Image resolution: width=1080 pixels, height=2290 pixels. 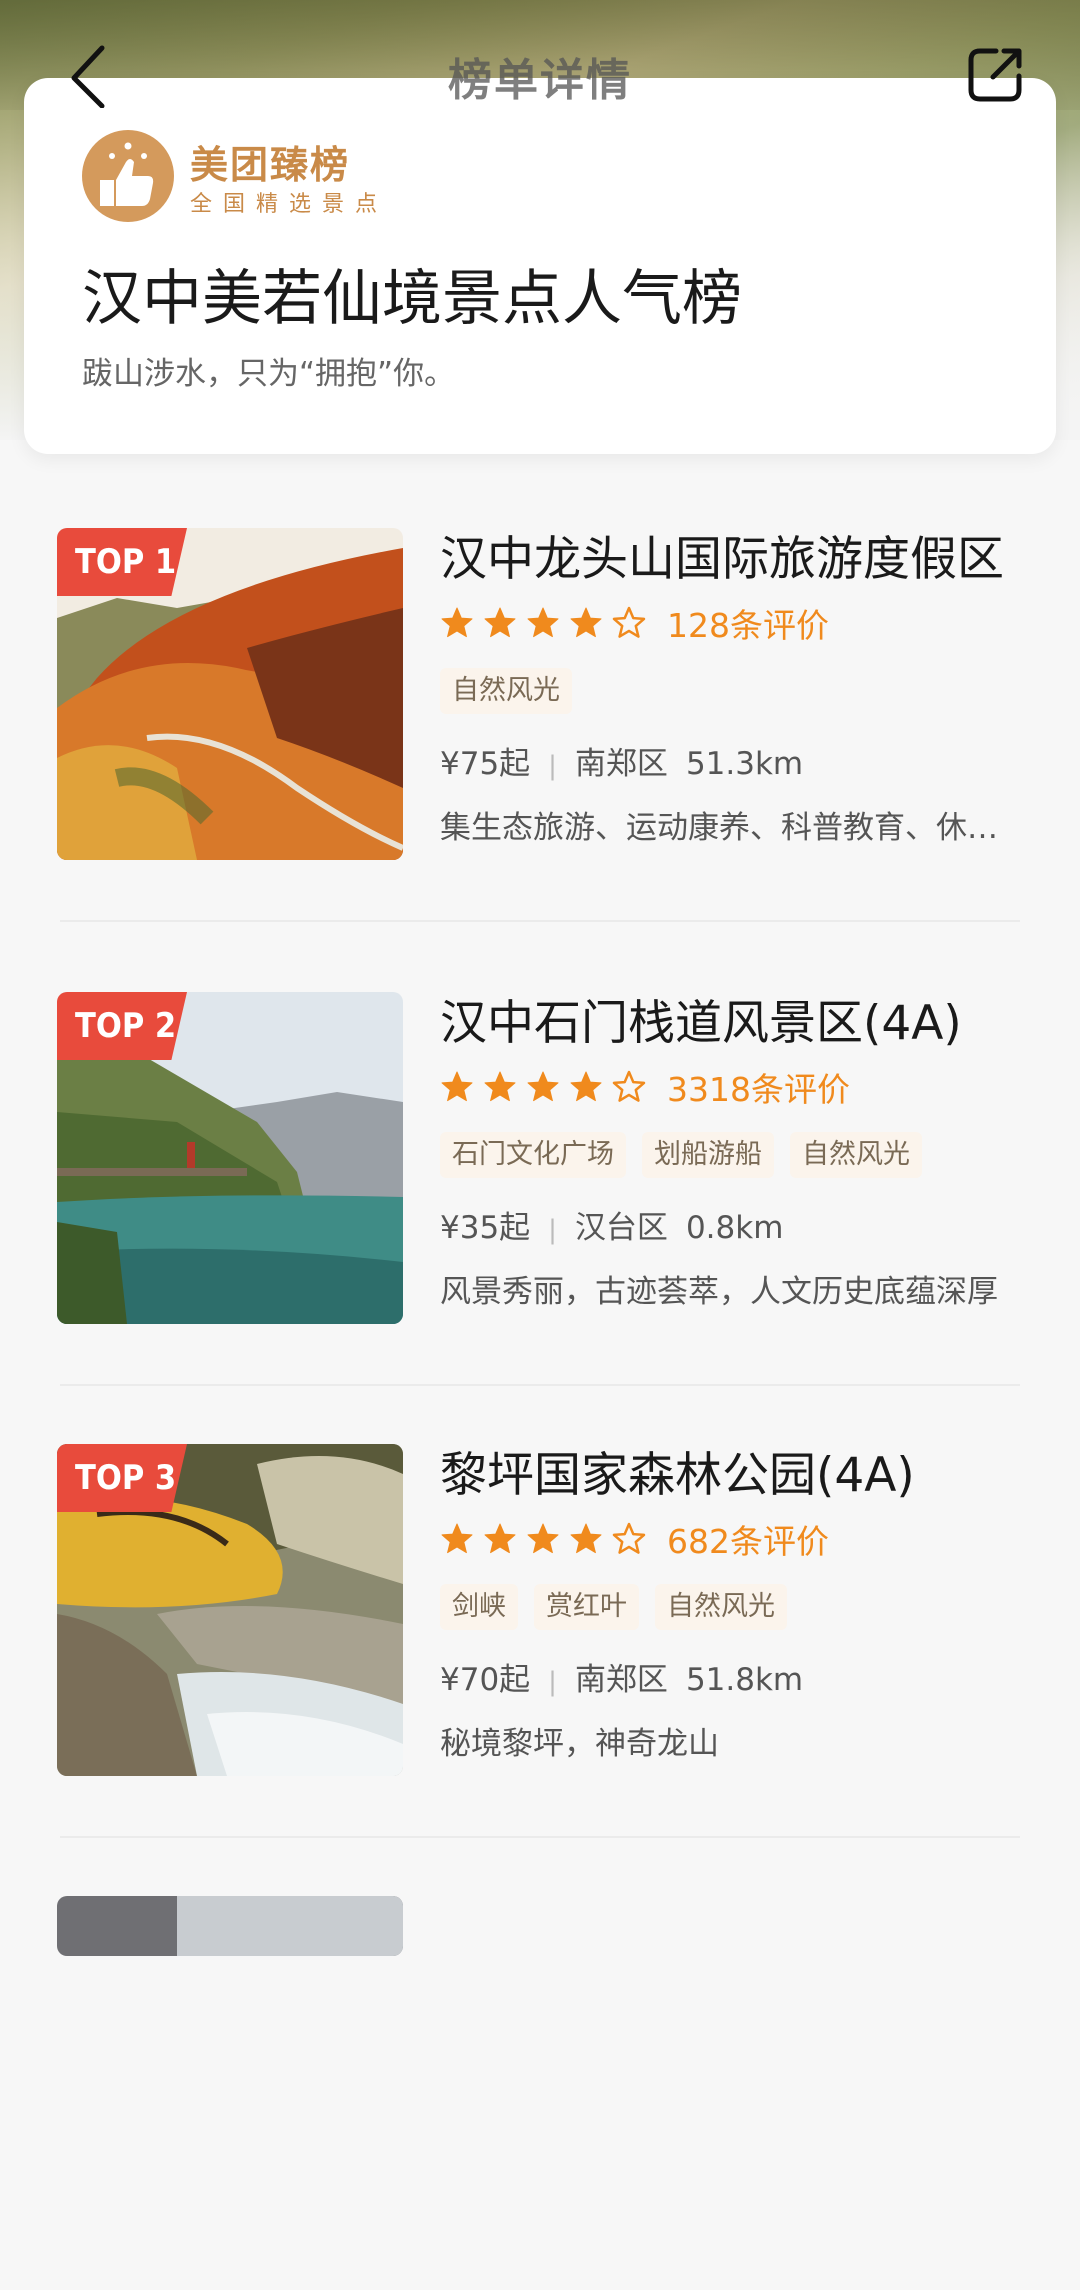 I want to click on distance: 0.8km, so click(x=734, y=1228).